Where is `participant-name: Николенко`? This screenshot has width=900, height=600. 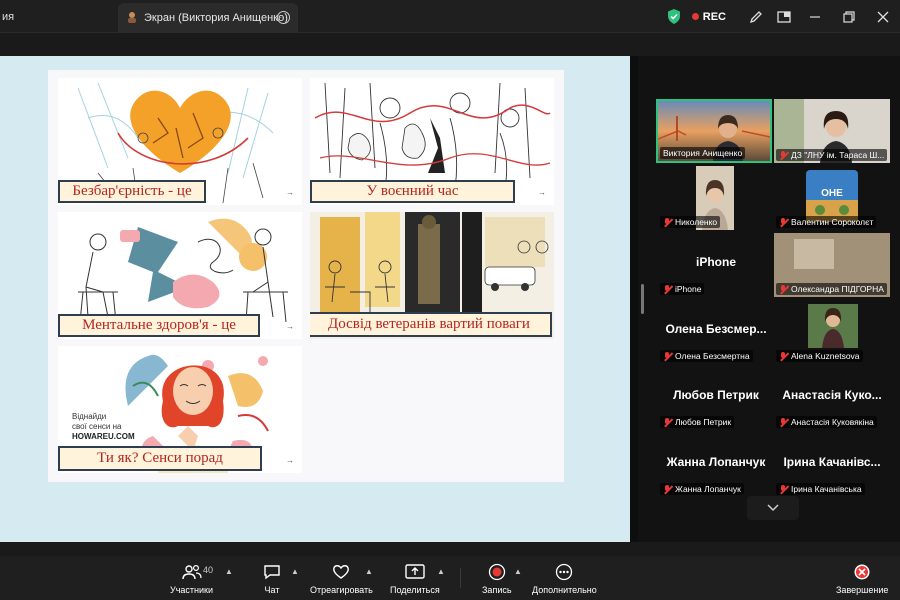 participant-name: Николенко is located at coordinates (696, 222).